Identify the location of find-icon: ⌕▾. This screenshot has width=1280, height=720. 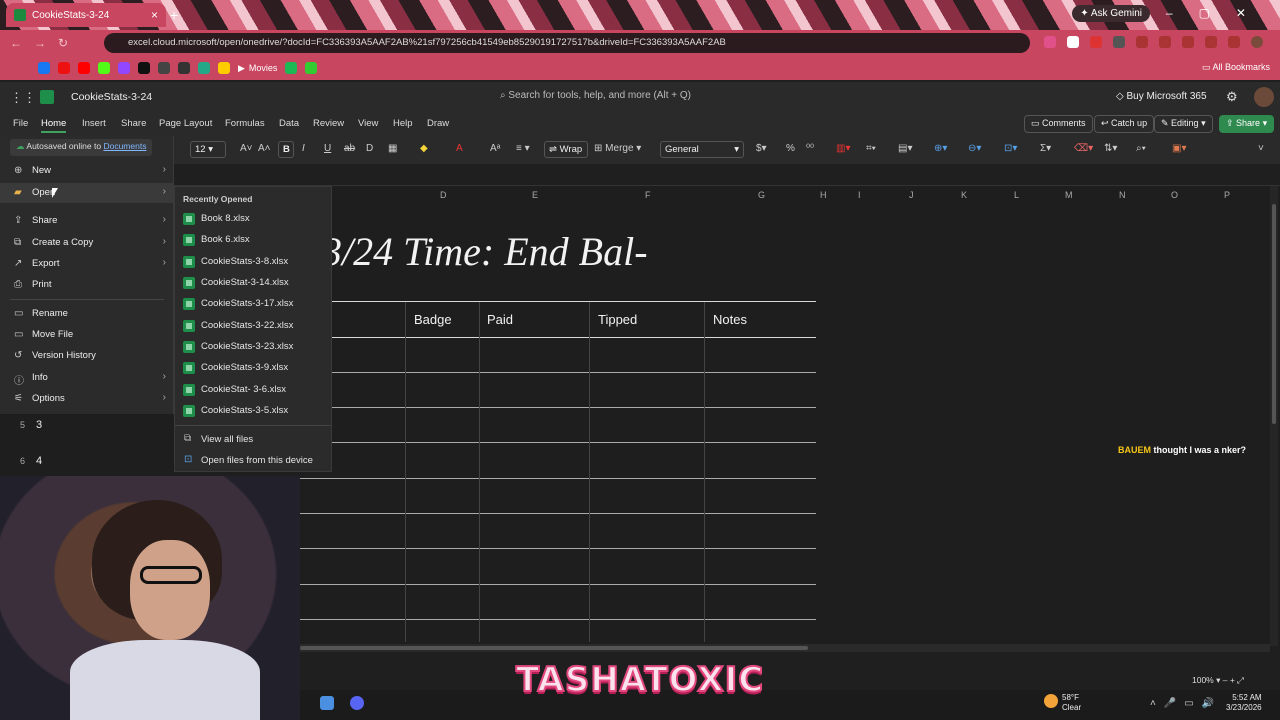
(1141, 148).